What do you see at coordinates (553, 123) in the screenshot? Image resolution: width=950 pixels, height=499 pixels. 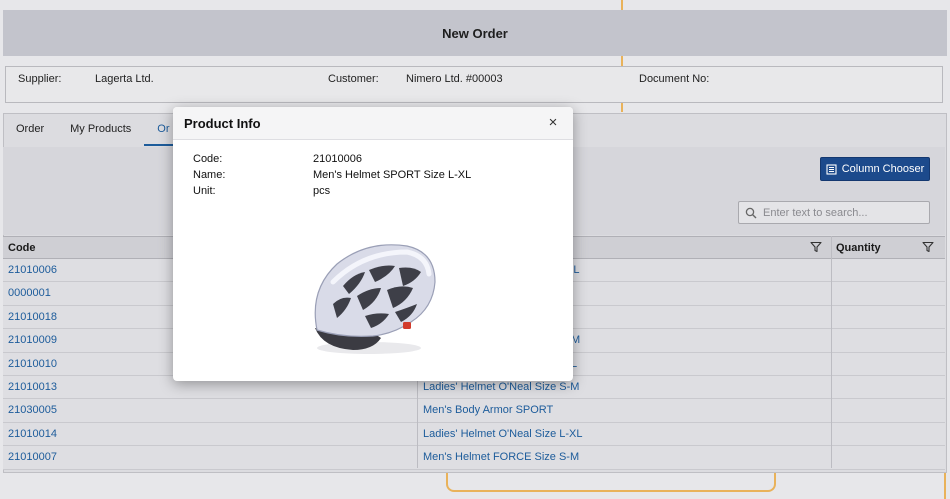 I see `close-icon: ×` at bounding box center [553, 123].